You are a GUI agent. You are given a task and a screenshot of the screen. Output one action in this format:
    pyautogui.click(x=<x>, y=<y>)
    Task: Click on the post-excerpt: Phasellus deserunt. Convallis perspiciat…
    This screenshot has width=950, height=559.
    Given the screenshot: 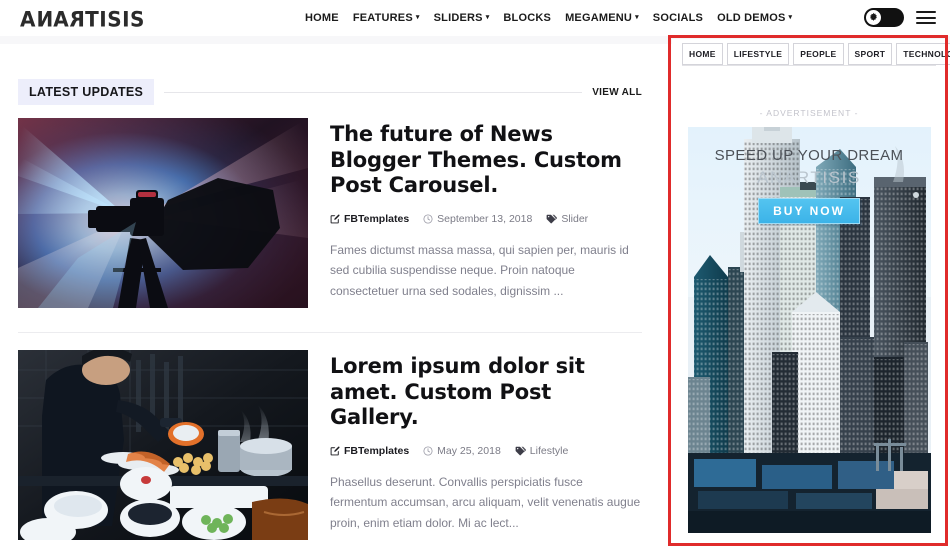 What is the action you would take?
    pyautogui.click(x=485, y=502)
    